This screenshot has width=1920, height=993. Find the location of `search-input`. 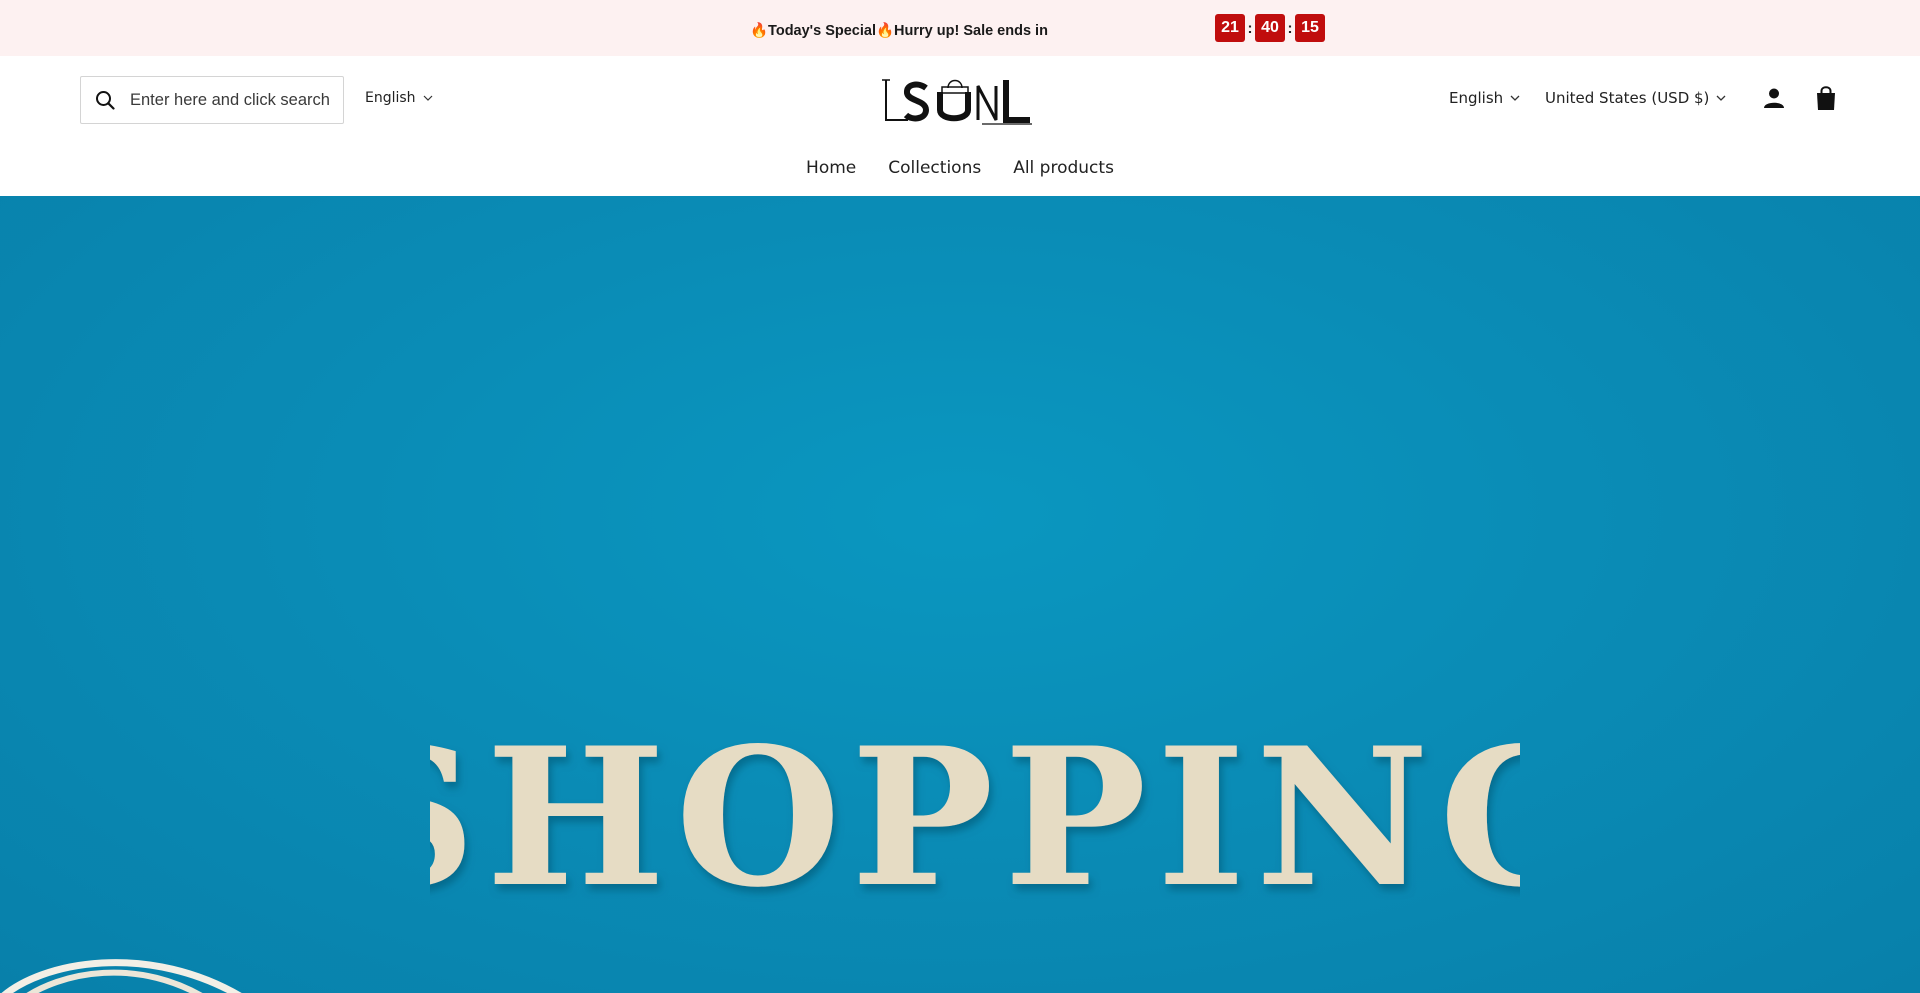

search-input is located at coordinates (235, 100).